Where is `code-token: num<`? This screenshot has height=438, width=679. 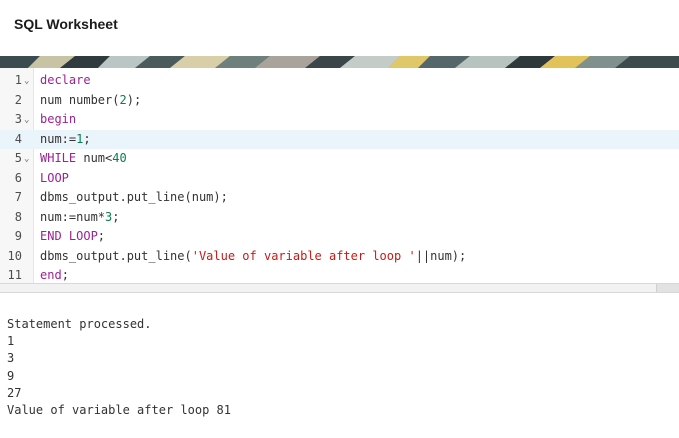
code-token: num< is located at coordinates (94, 158).